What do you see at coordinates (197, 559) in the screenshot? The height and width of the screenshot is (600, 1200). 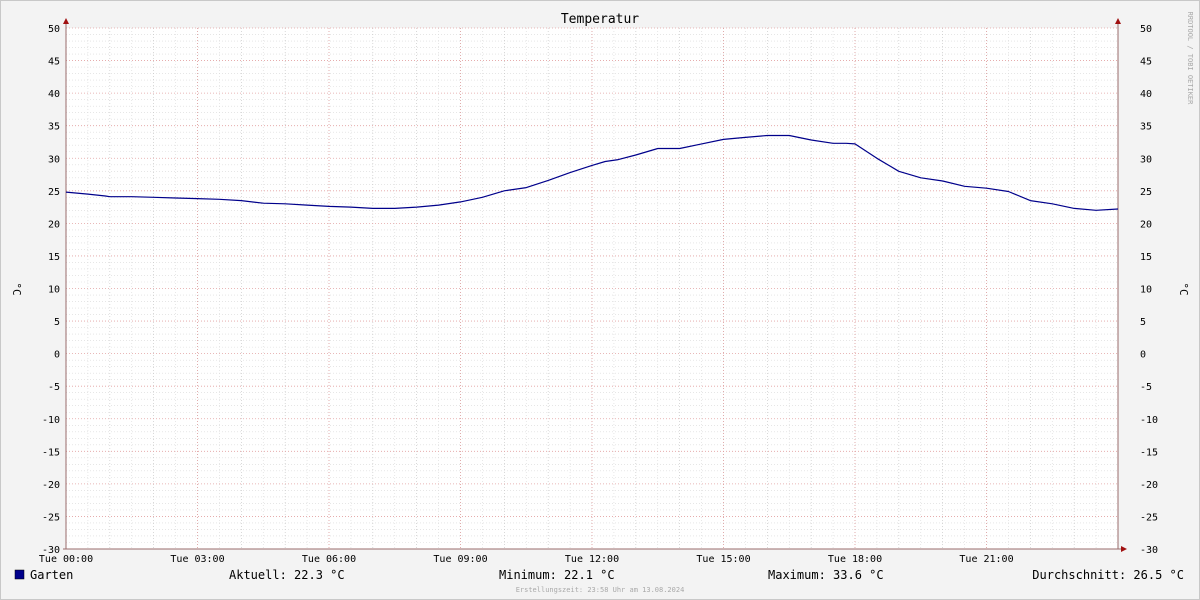 I see `x-tick-label: Tue 03:00` at bounding box center [197, 559].